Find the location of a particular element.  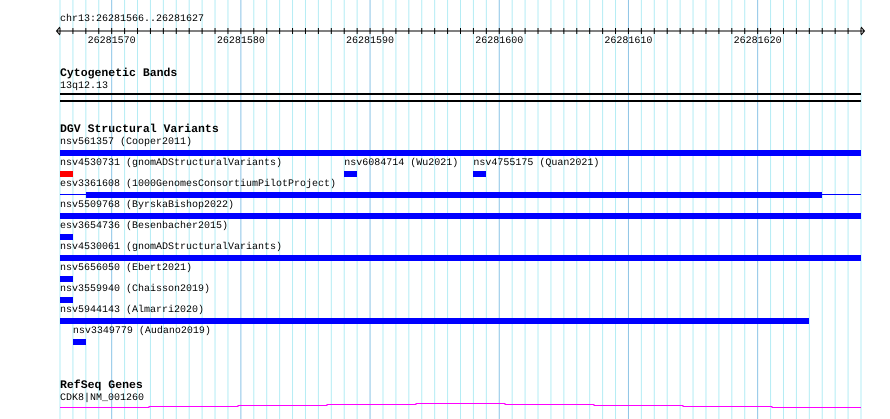

ruler-tick-label: 26281600 is located at coordinates (499, 42).